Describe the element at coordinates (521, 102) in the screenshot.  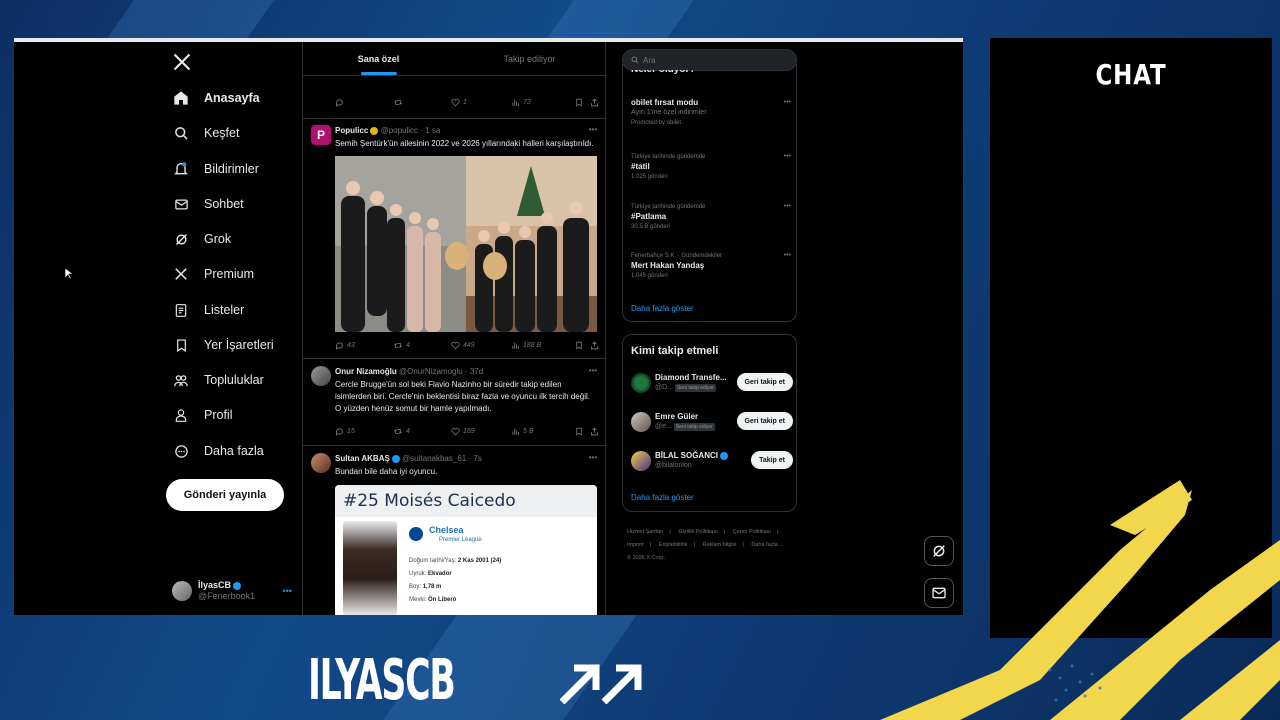
I see `views-button: 73` at that location.